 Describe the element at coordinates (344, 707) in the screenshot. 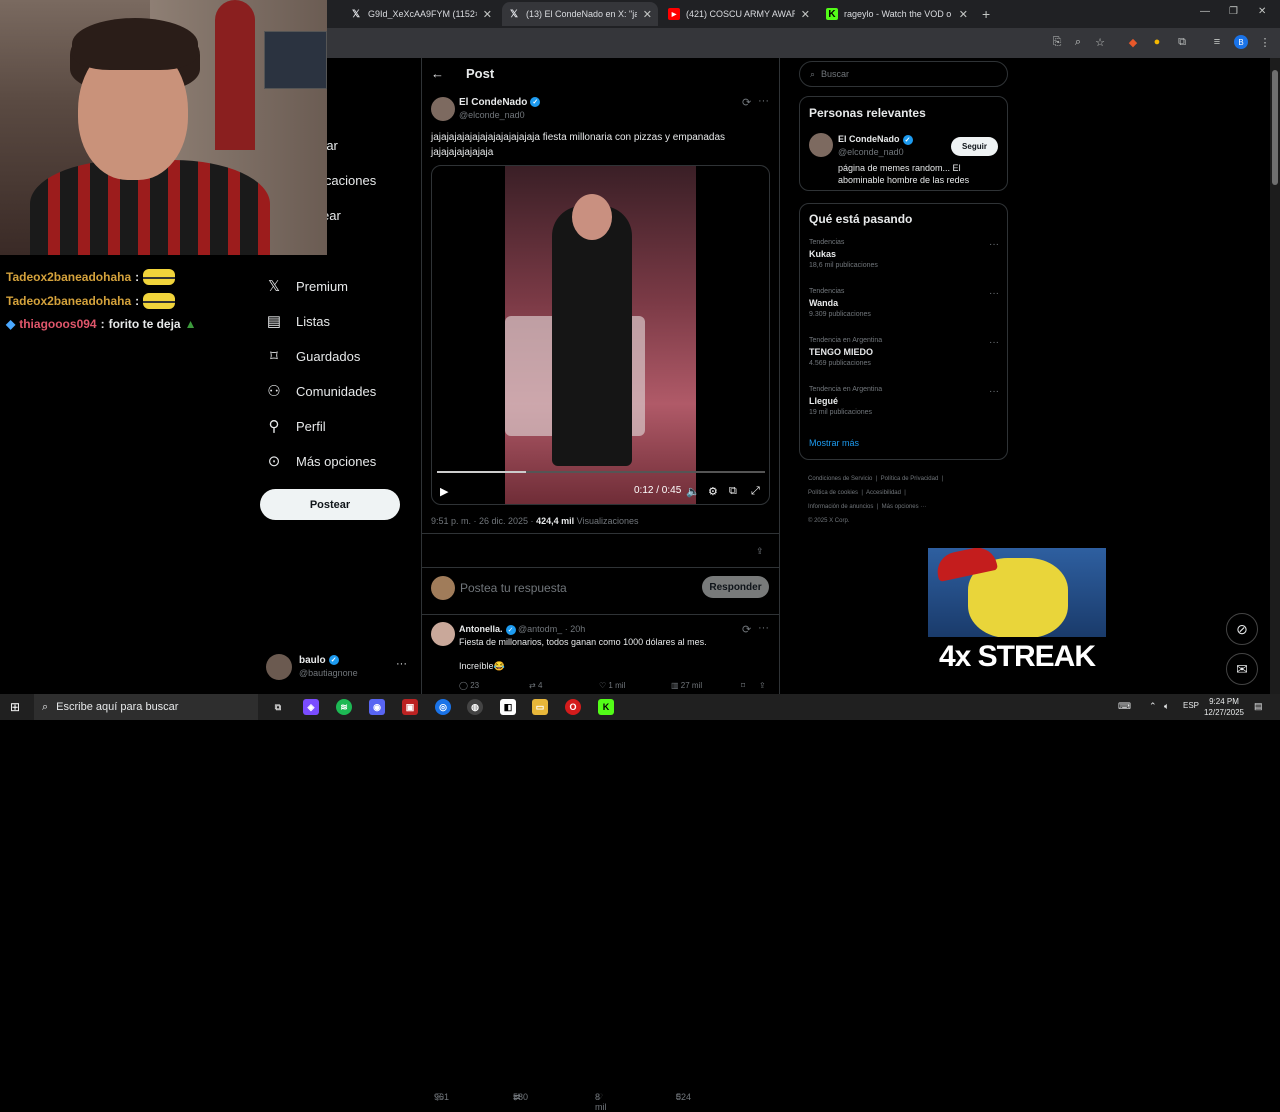

I see `spotify-icon: ≋` at that location.